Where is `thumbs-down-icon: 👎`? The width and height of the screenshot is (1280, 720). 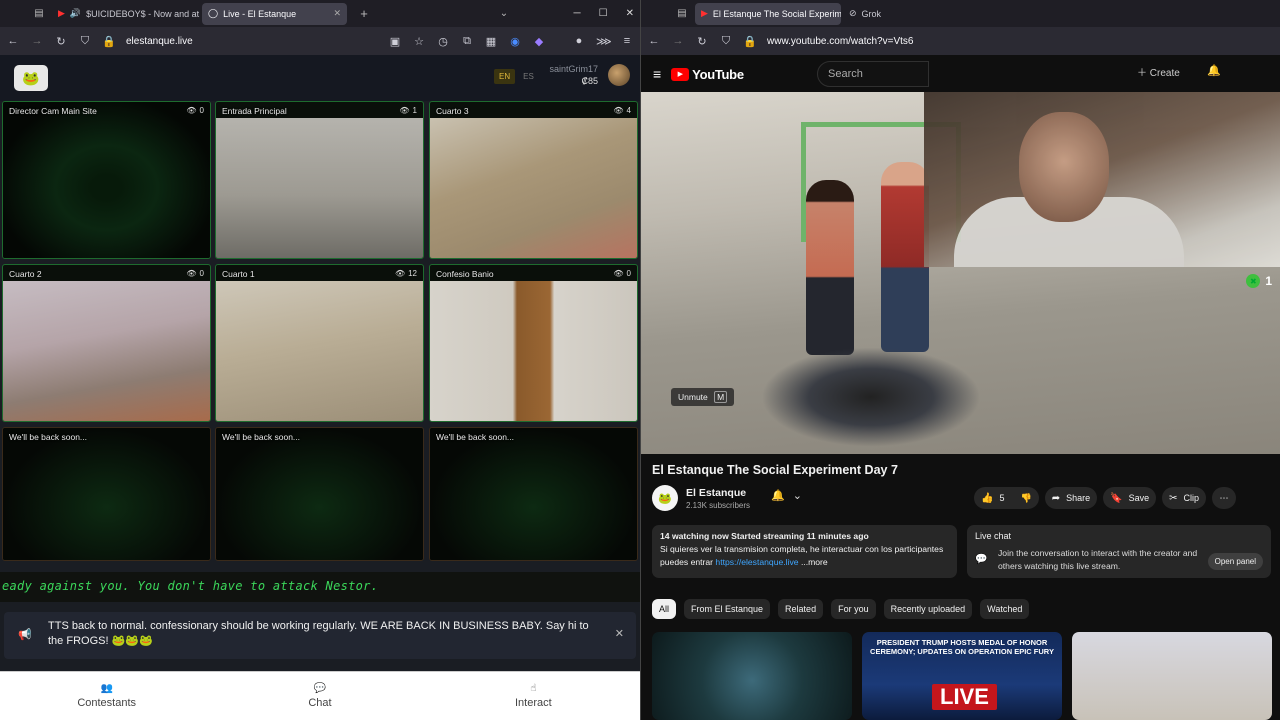 thumbs-down-icon: 👎 is located at coordinates (1025, 498).